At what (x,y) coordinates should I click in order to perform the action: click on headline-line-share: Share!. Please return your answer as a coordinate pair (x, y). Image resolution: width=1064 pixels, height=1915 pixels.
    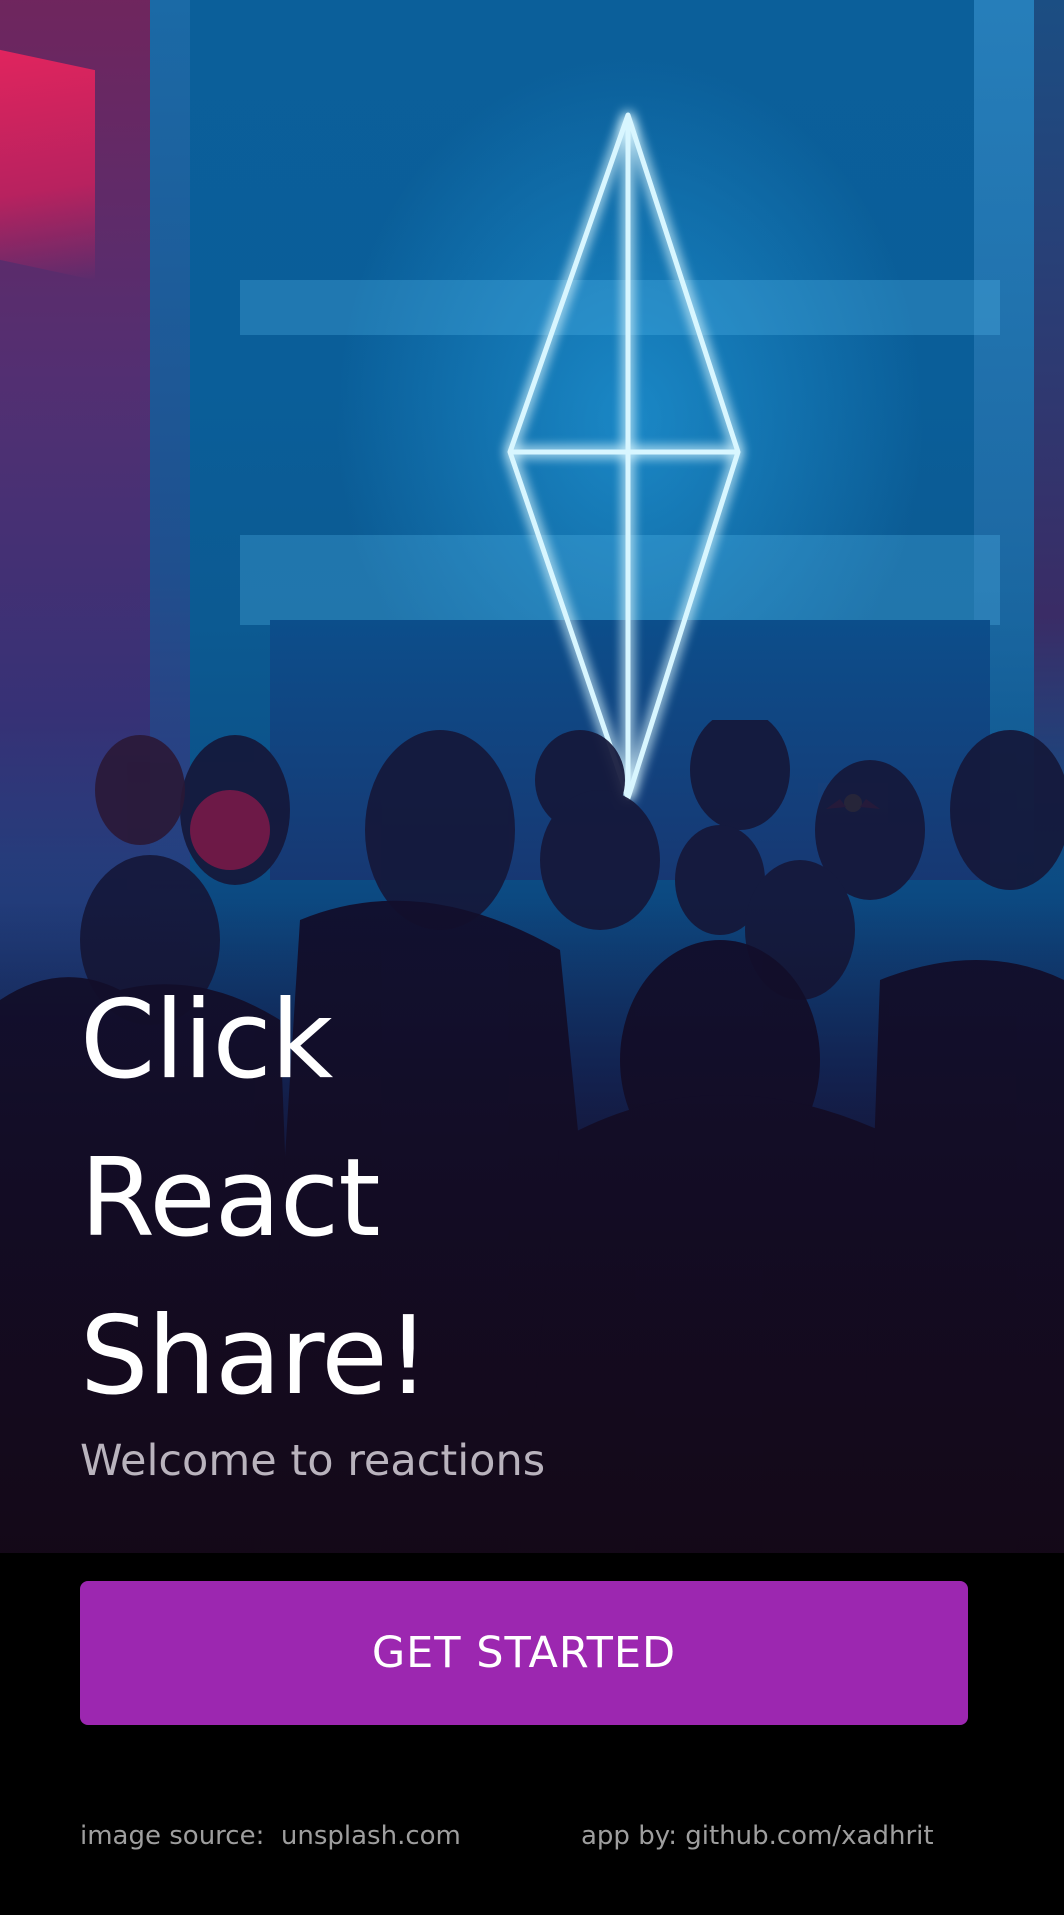
    Looking at the image, I should click on (255, 1356).